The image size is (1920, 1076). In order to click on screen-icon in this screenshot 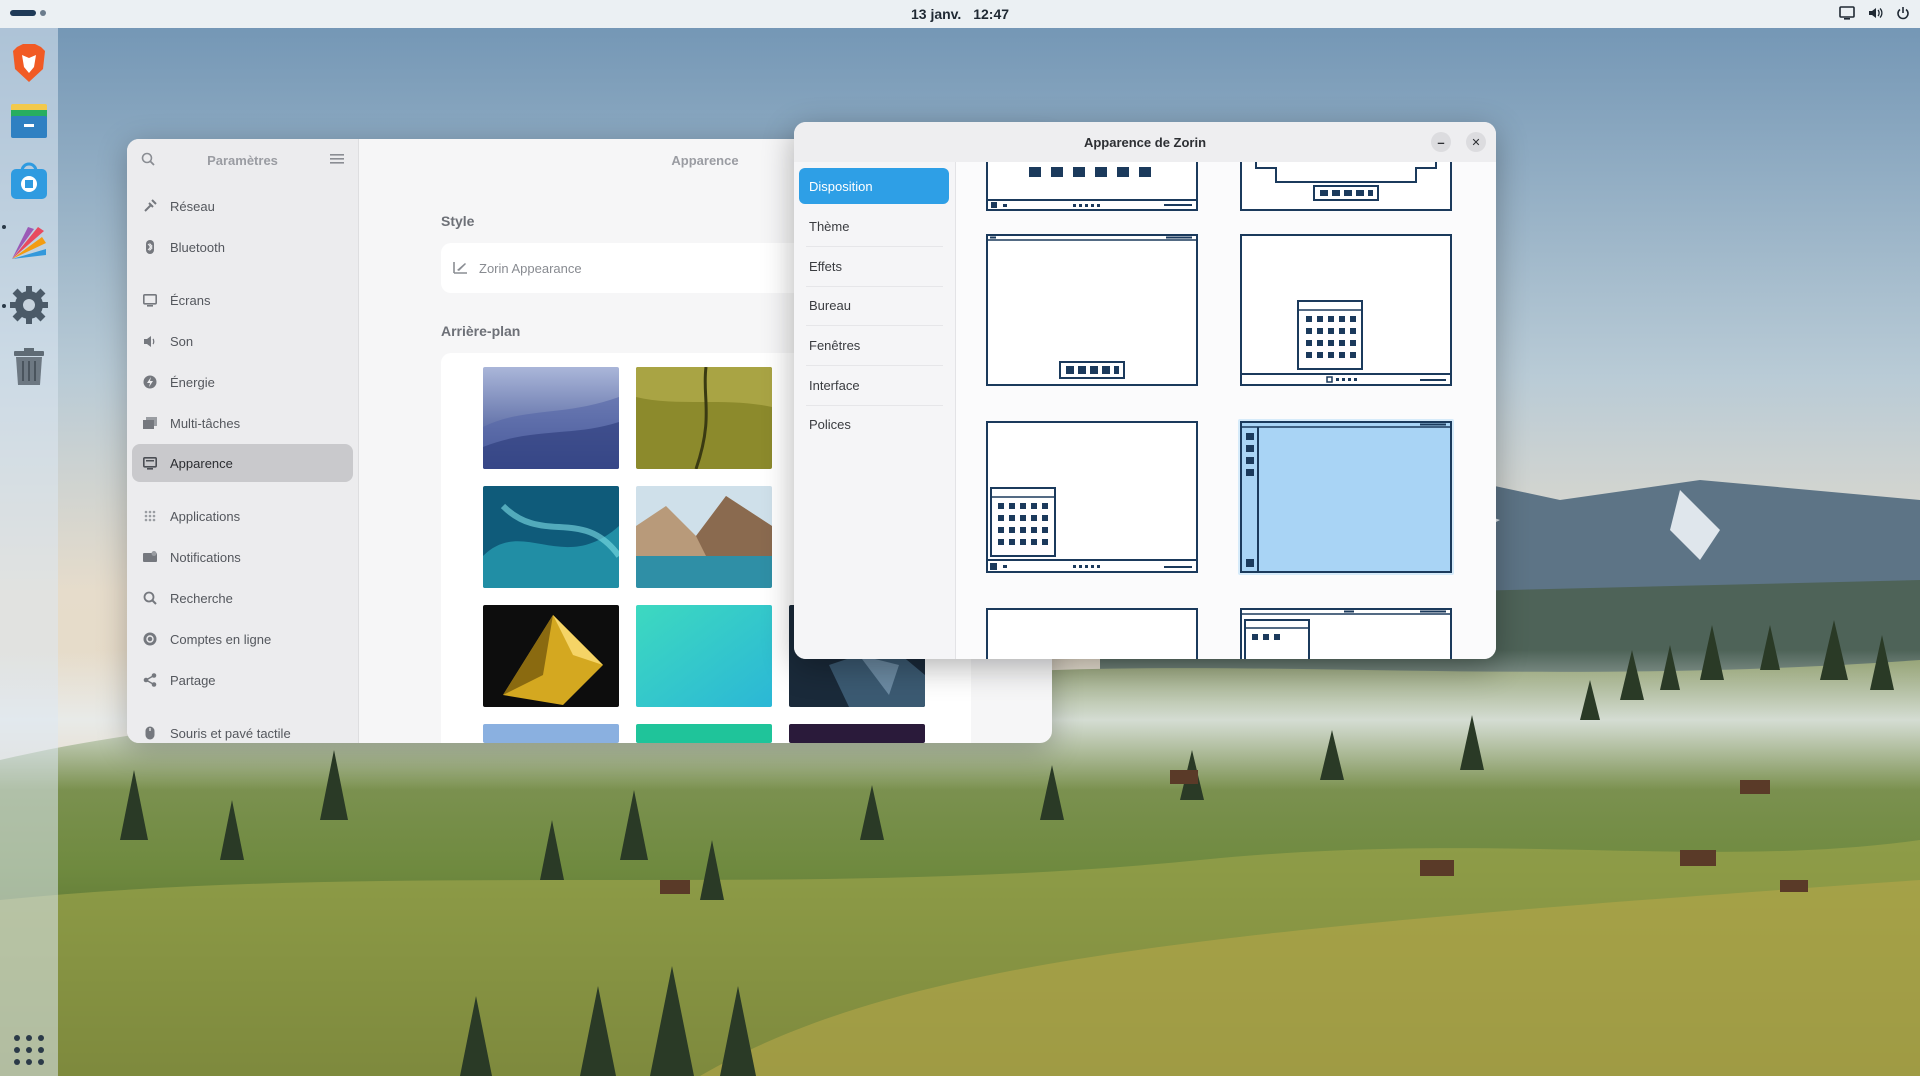, I will do `click(1847, 13)`.